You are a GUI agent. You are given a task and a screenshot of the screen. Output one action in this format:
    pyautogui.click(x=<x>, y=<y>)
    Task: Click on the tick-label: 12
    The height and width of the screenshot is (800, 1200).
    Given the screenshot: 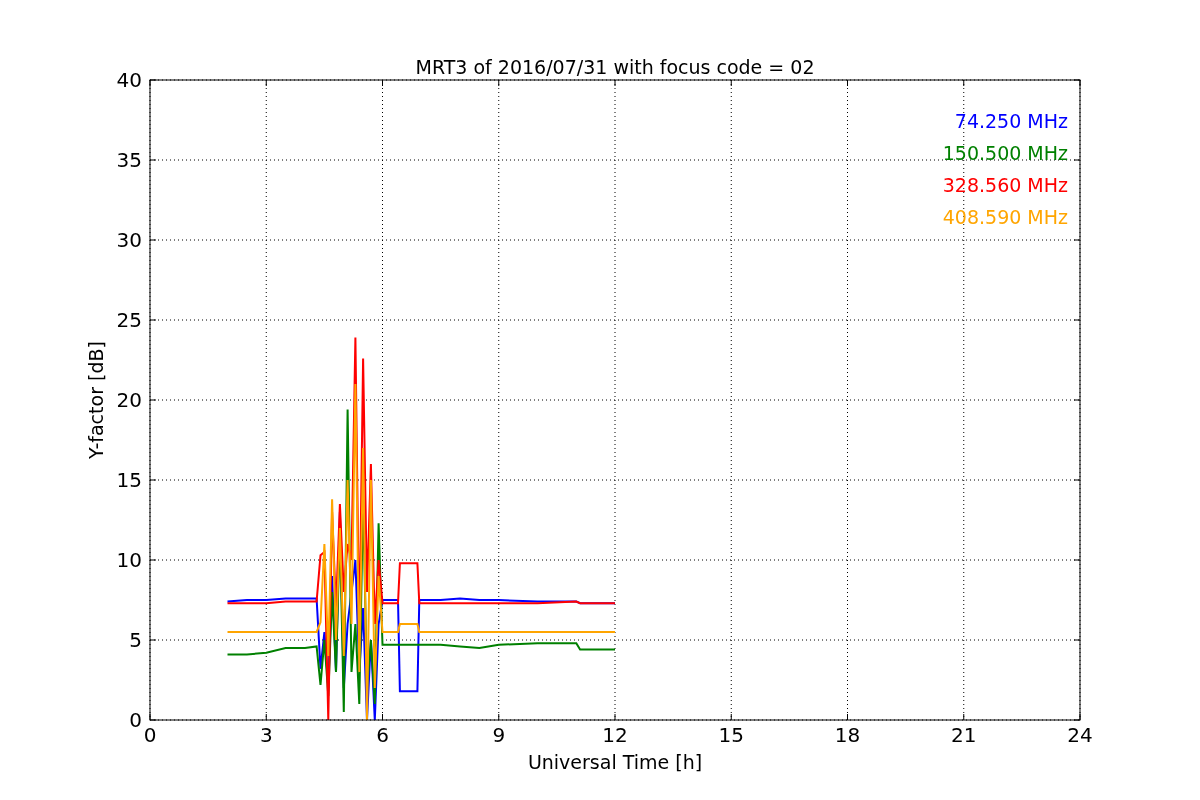 What is the action you would take?
    pyautogui.click(x=615, y=735)
    